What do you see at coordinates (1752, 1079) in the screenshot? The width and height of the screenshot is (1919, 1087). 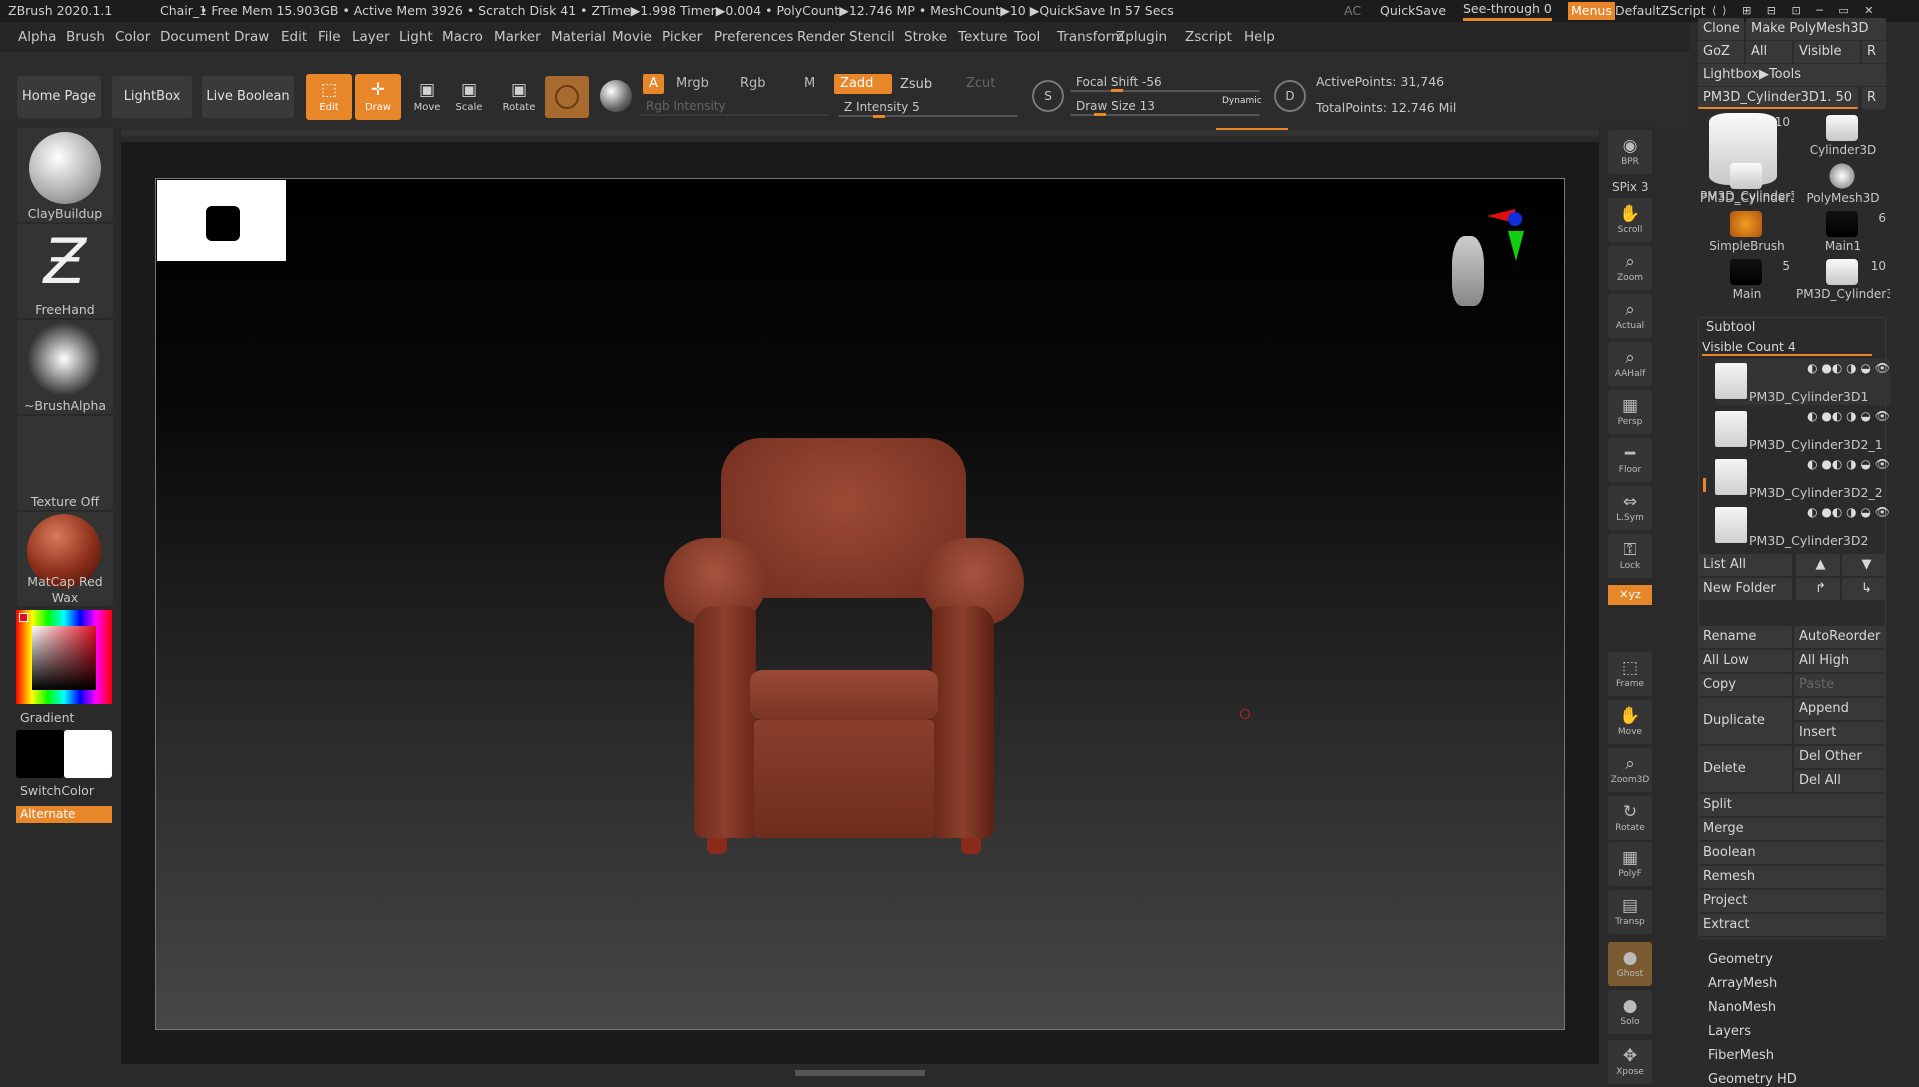 I see `section-geometry-hd: Geometry HD` at bounding box center [1752, 1079].